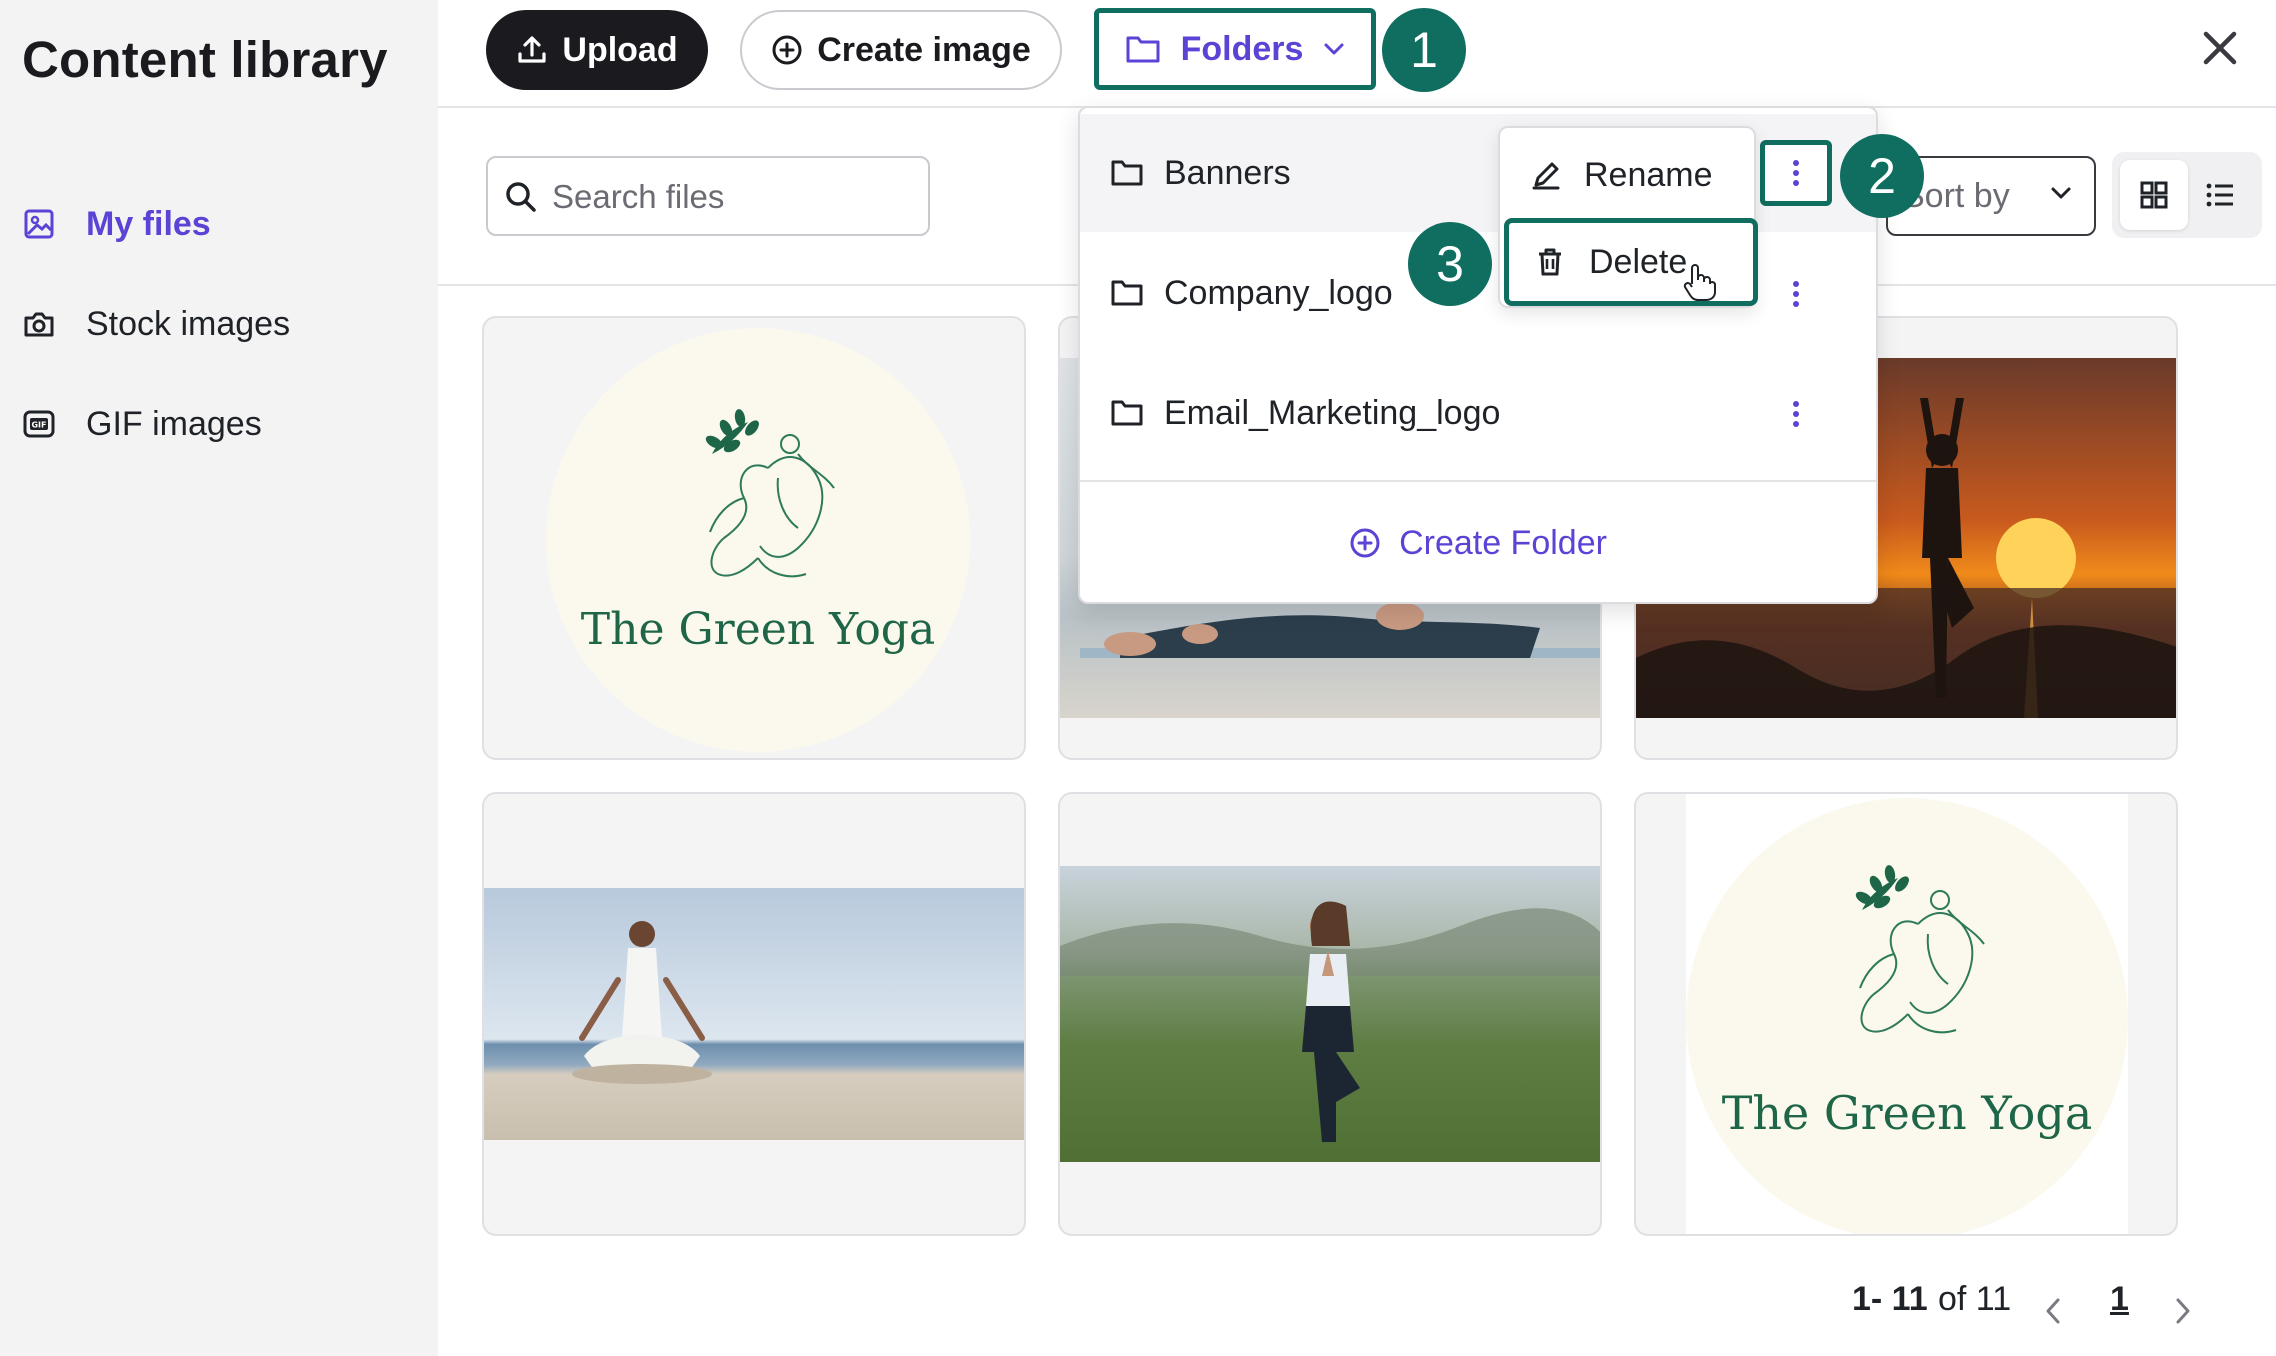 The width and height of the screenshot is (2276, 1356). I want to click on folder-context-menu: Rename Delete, so click(1628, 217).